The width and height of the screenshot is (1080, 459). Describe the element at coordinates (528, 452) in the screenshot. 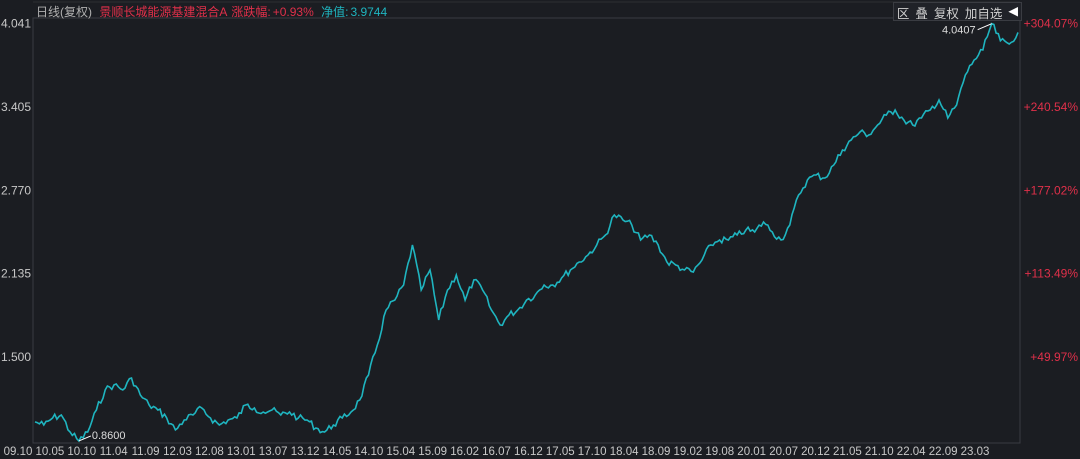

I see `x-tick-label: 16.12` at that location.